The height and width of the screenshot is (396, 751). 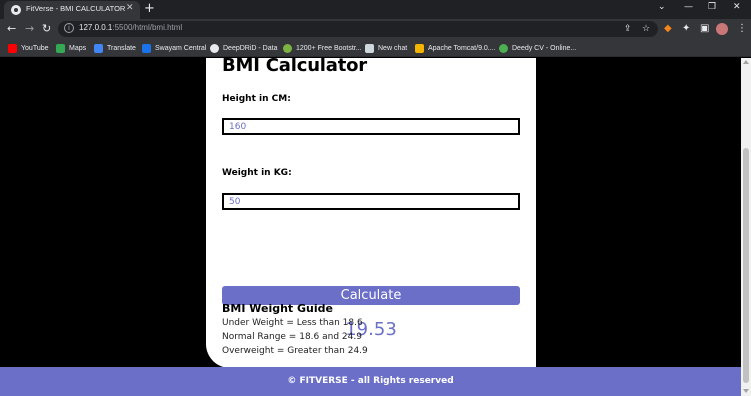 I want to click on page-title: BMI Calculator, so click(x=294, y=67).